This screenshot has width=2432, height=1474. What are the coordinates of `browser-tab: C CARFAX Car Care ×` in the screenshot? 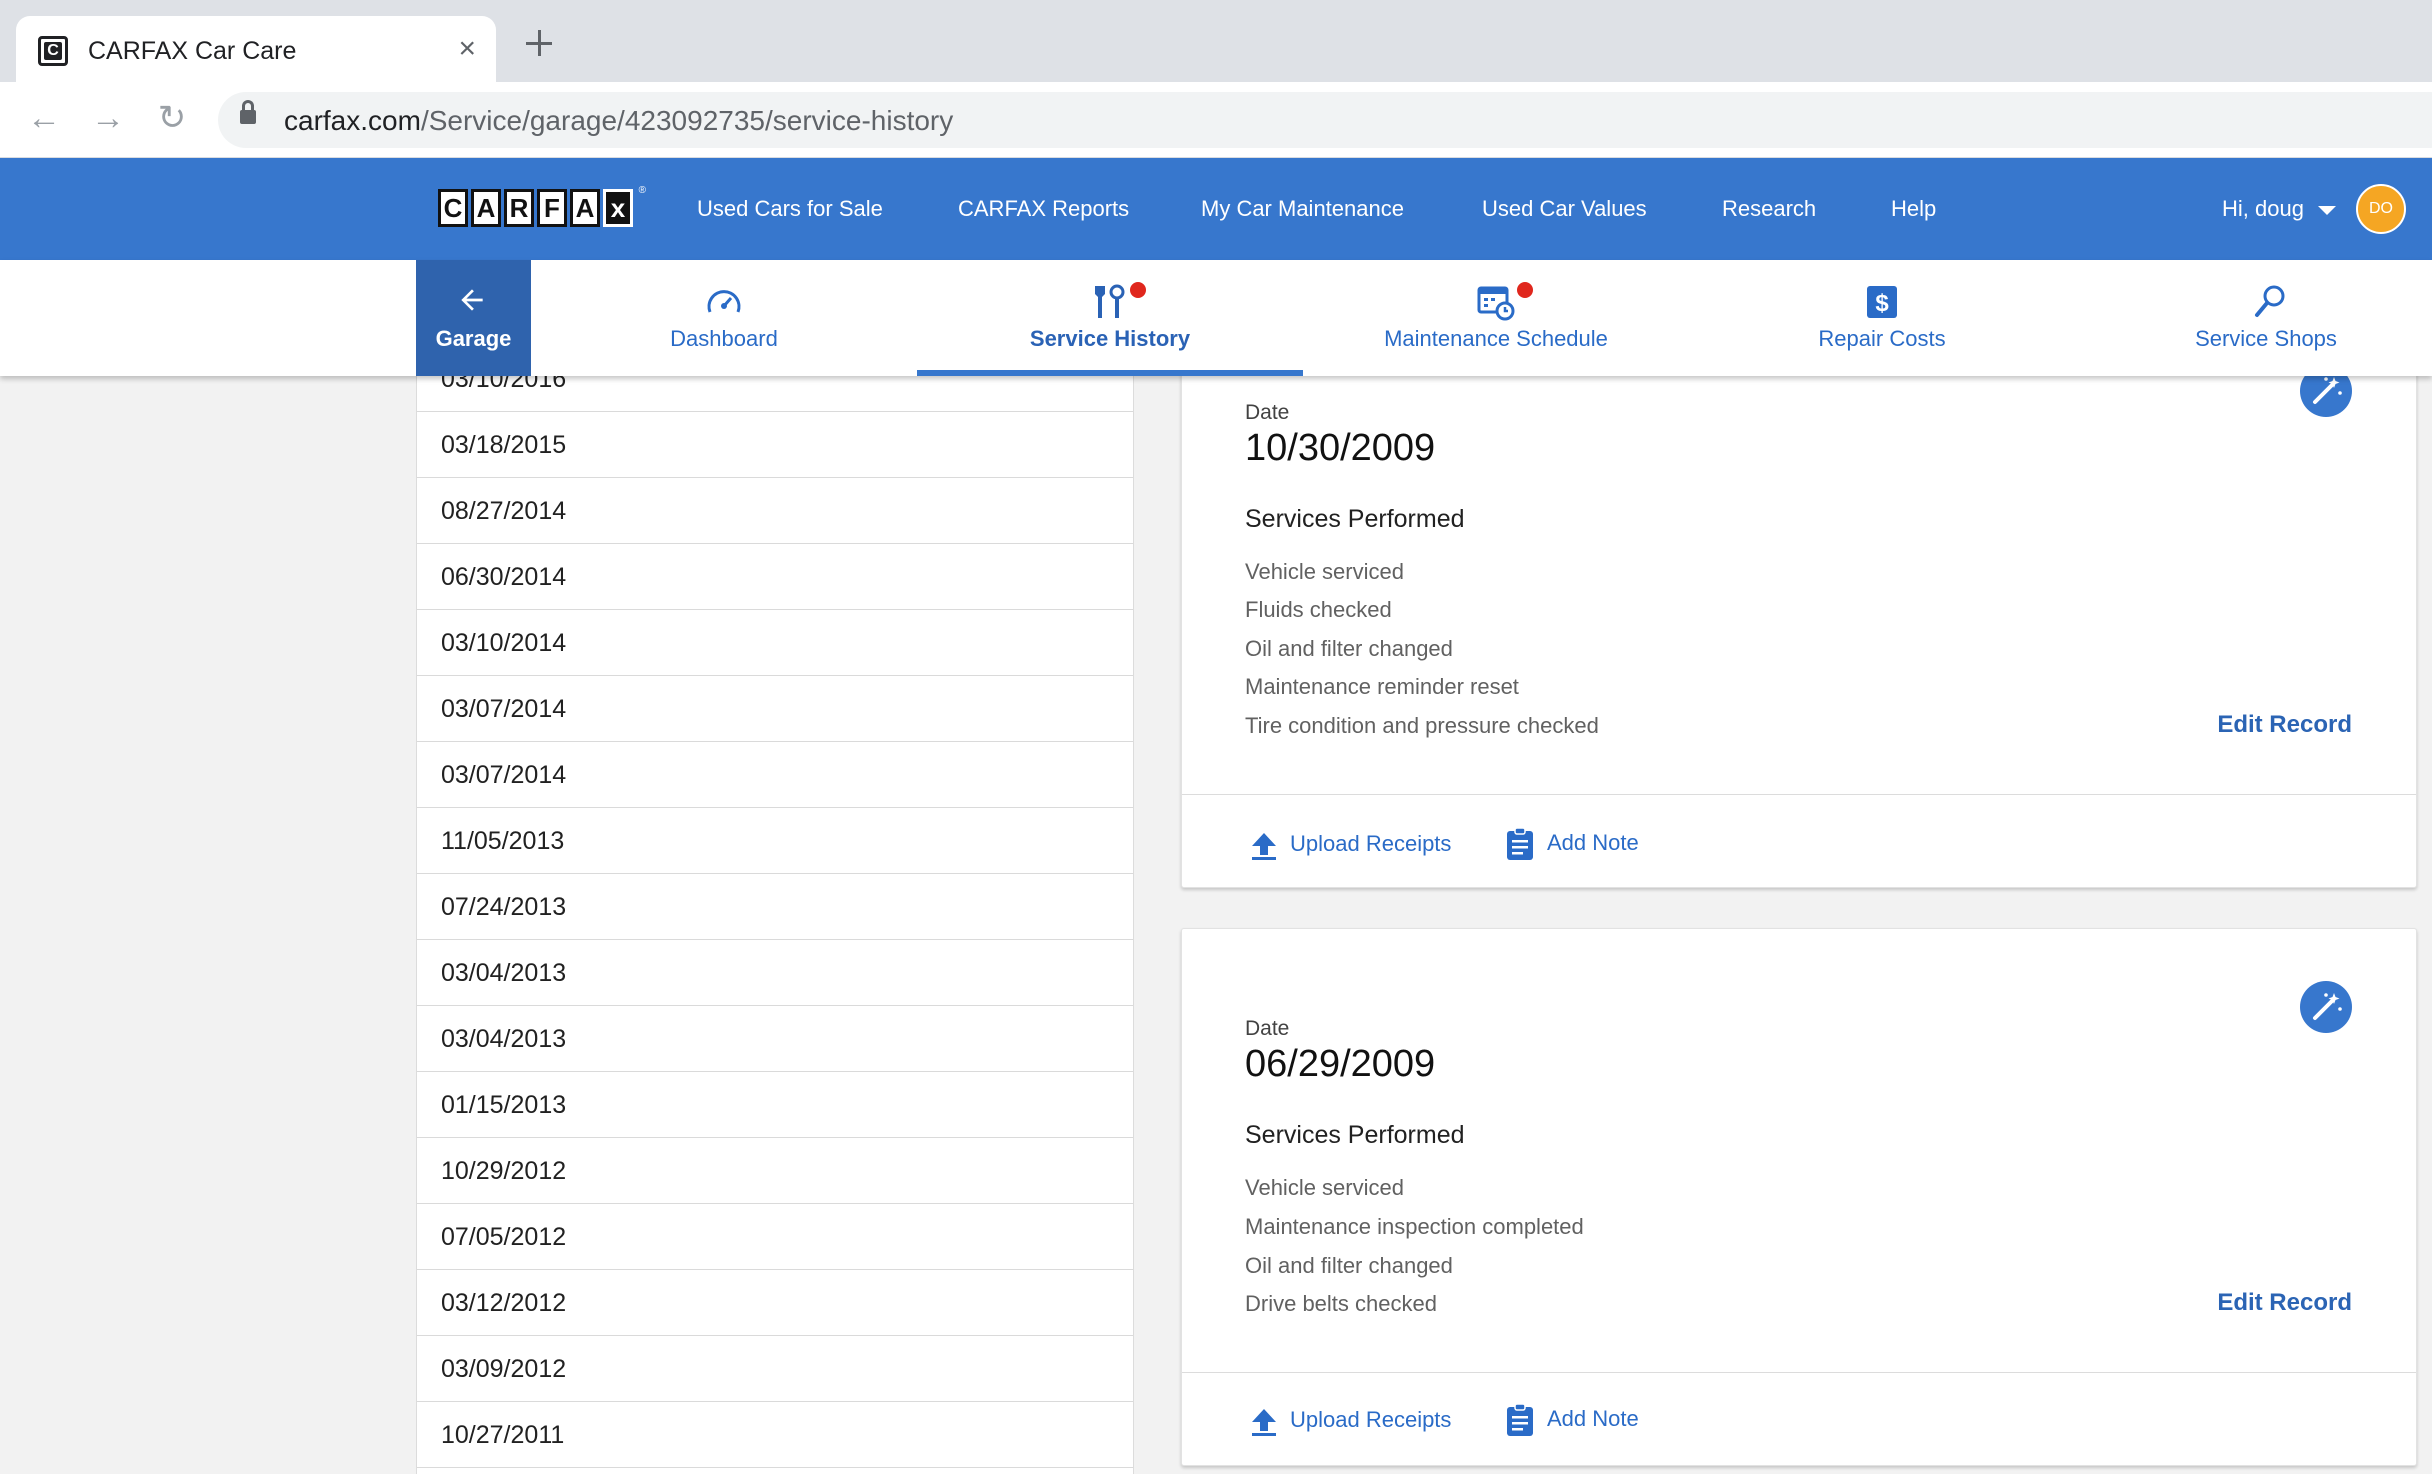 It's located at (256, 49).